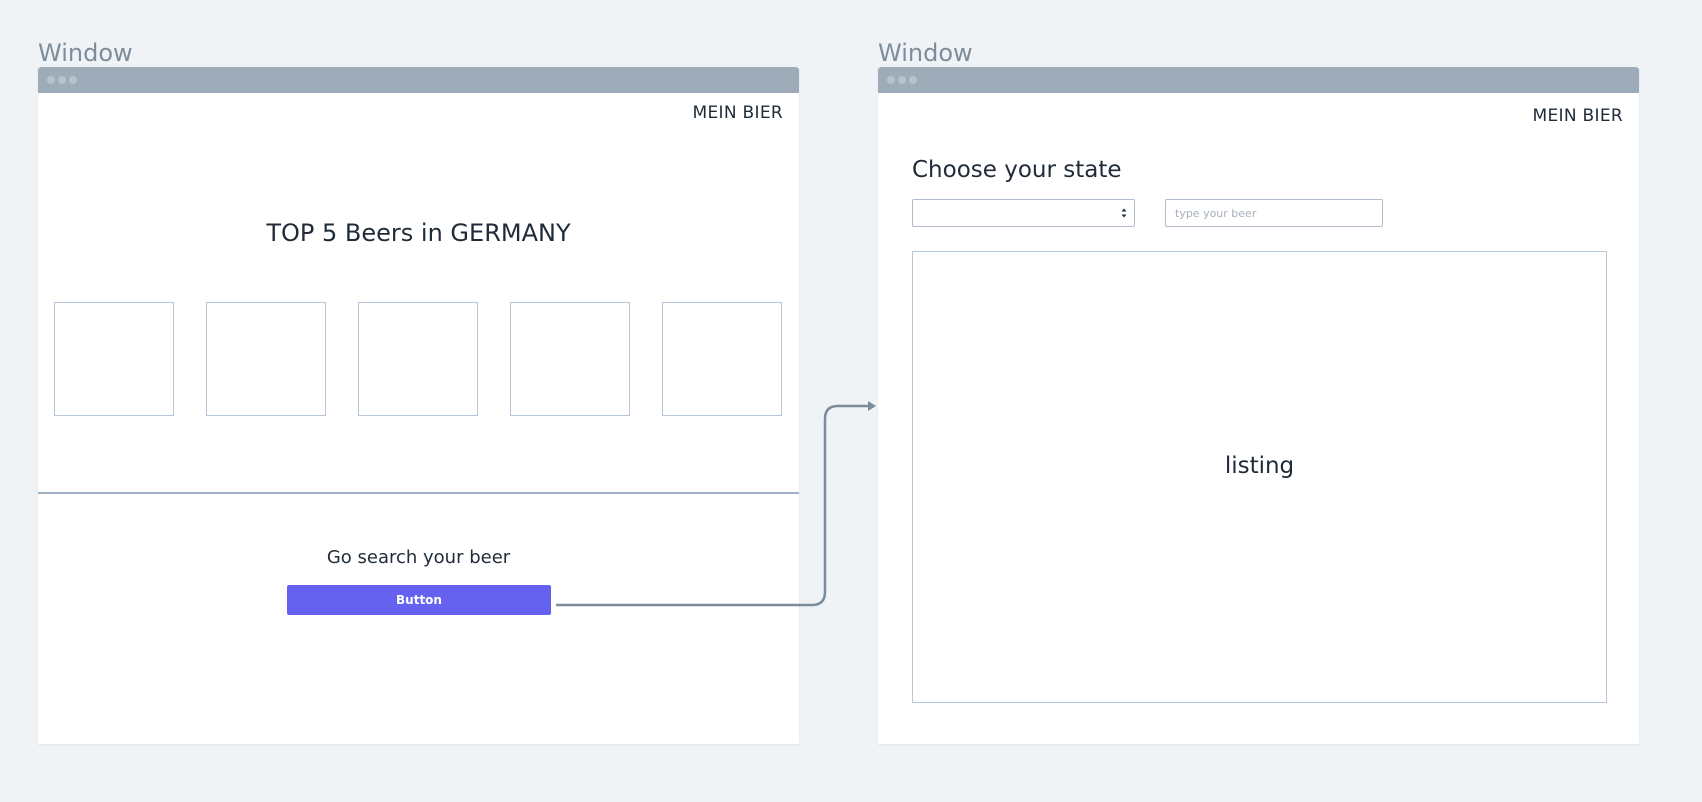 The image size is (1702, 802). I want to click on connector-line, so click(712, 505).